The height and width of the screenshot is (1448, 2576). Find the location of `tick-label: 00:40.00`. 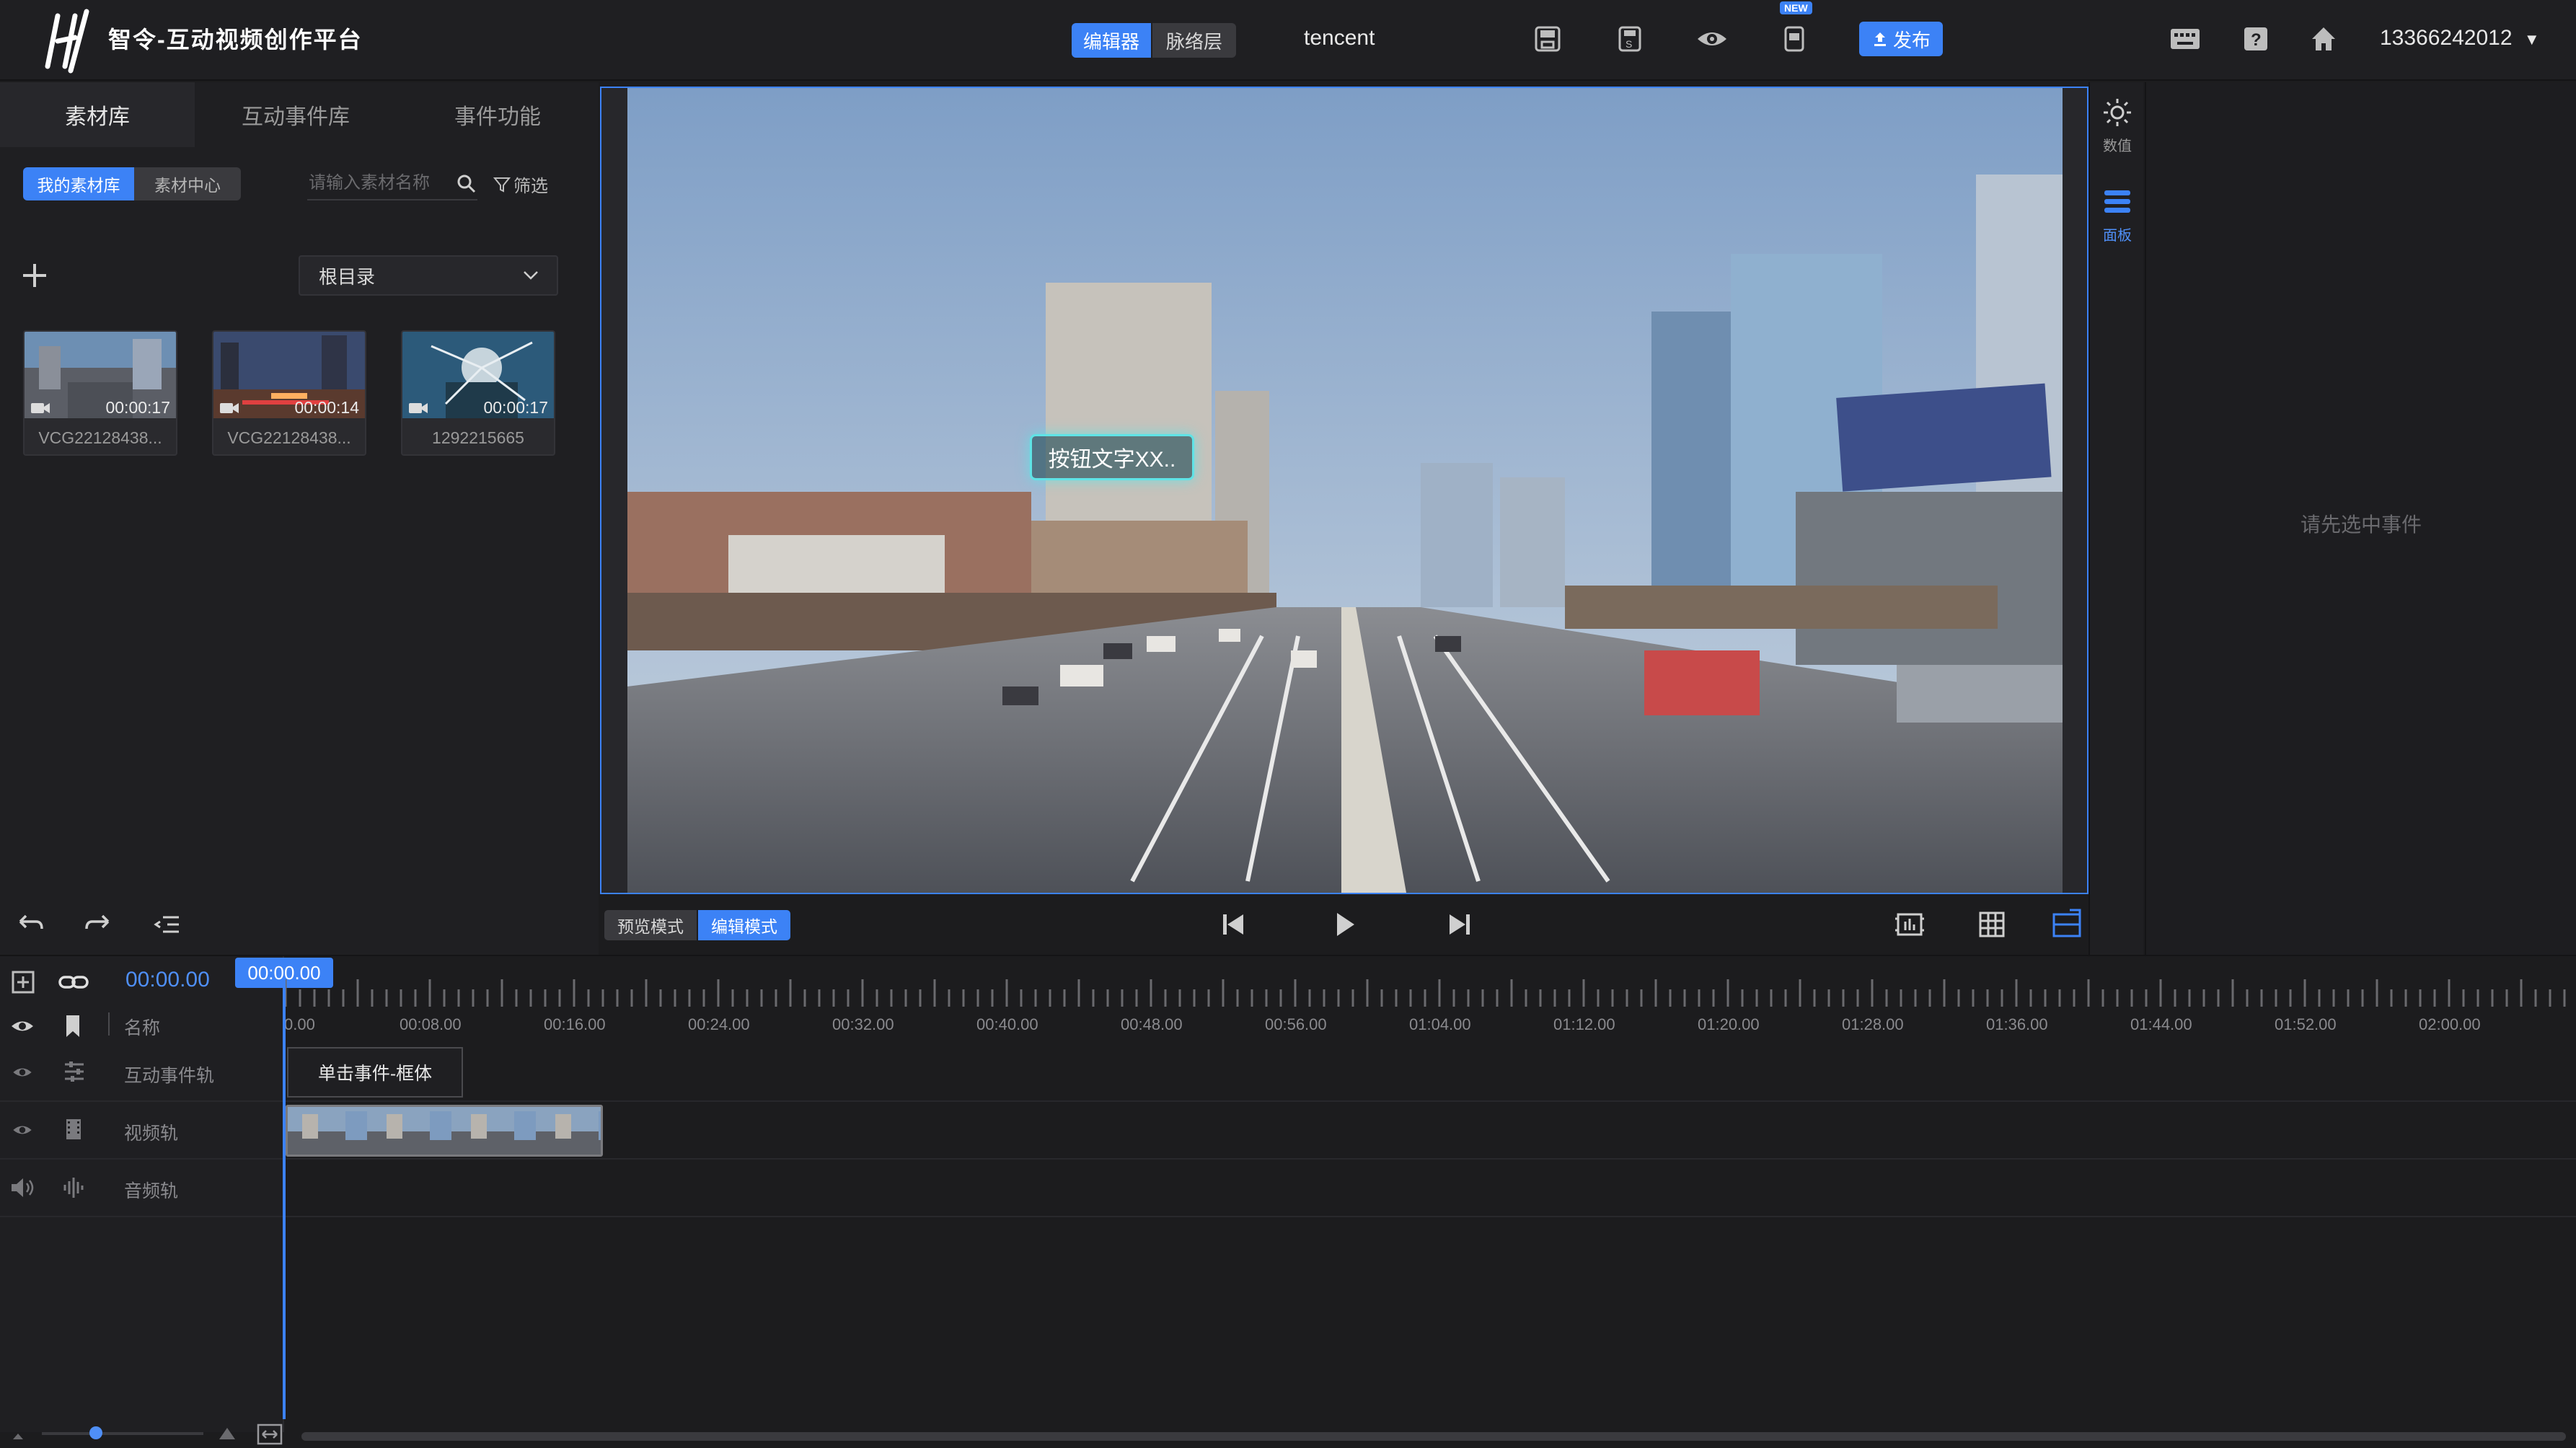

tick-label: 00:40.00 is located at coordinates (1007, 1024).